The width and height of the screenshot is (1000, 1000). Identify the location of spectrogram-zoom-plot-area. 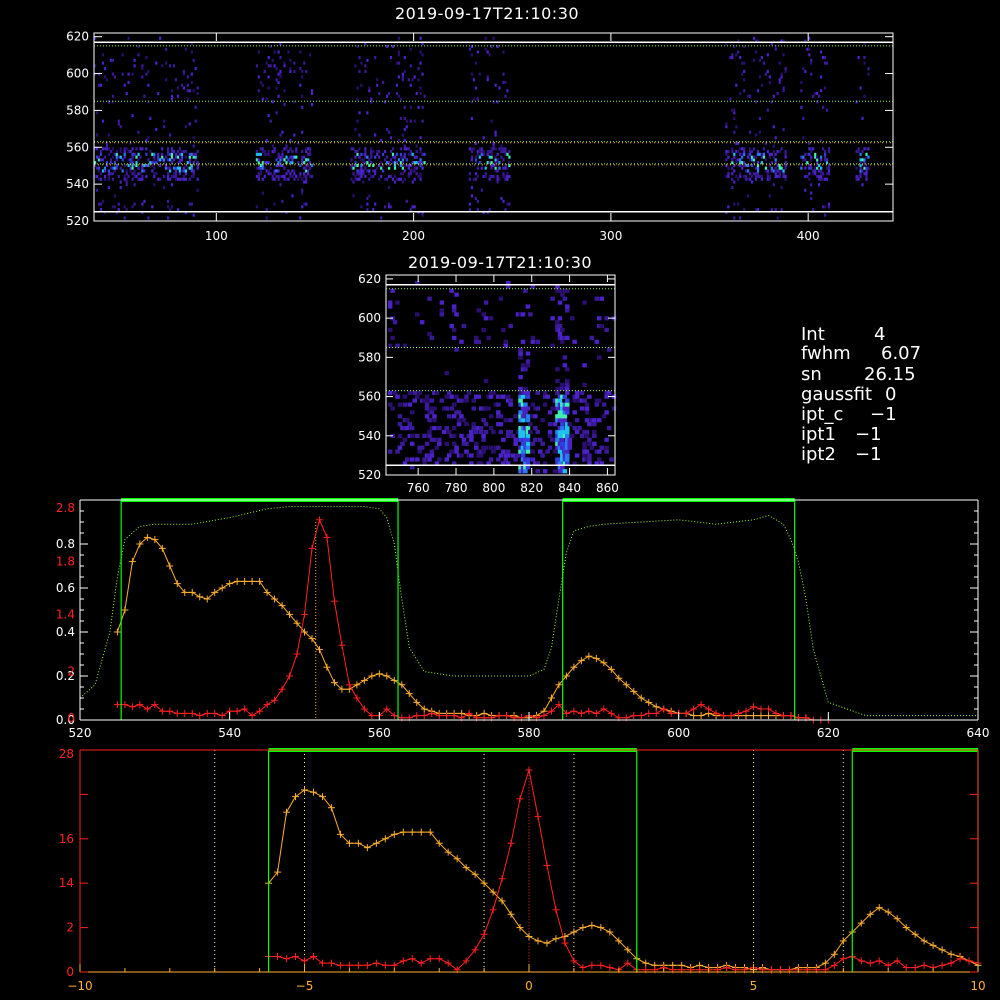
(500, 375).